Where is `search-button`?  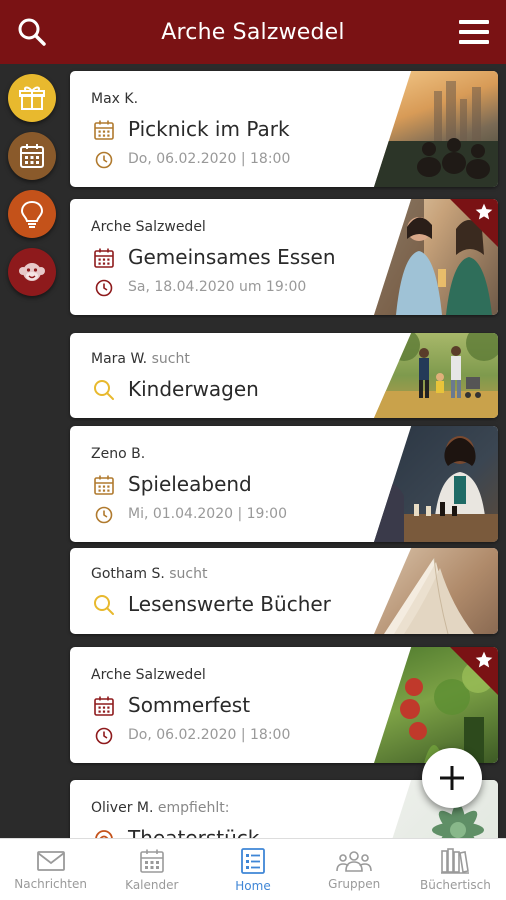
search-button is located at coordinates (32, 32).